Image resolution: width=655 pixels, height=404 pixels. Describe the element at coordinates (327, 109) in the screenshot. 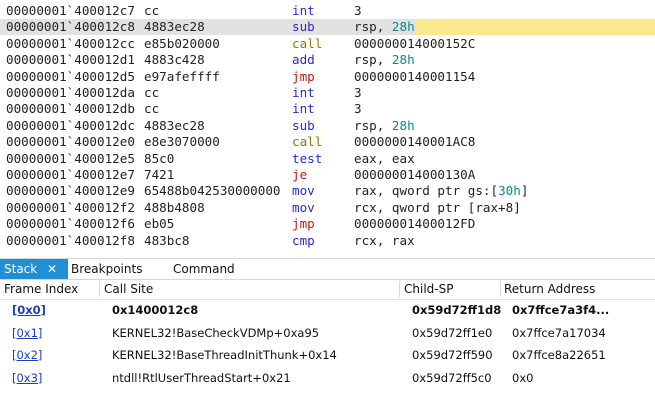

I see `disasm-row: 00000001`400012db cc int 3` at that location.